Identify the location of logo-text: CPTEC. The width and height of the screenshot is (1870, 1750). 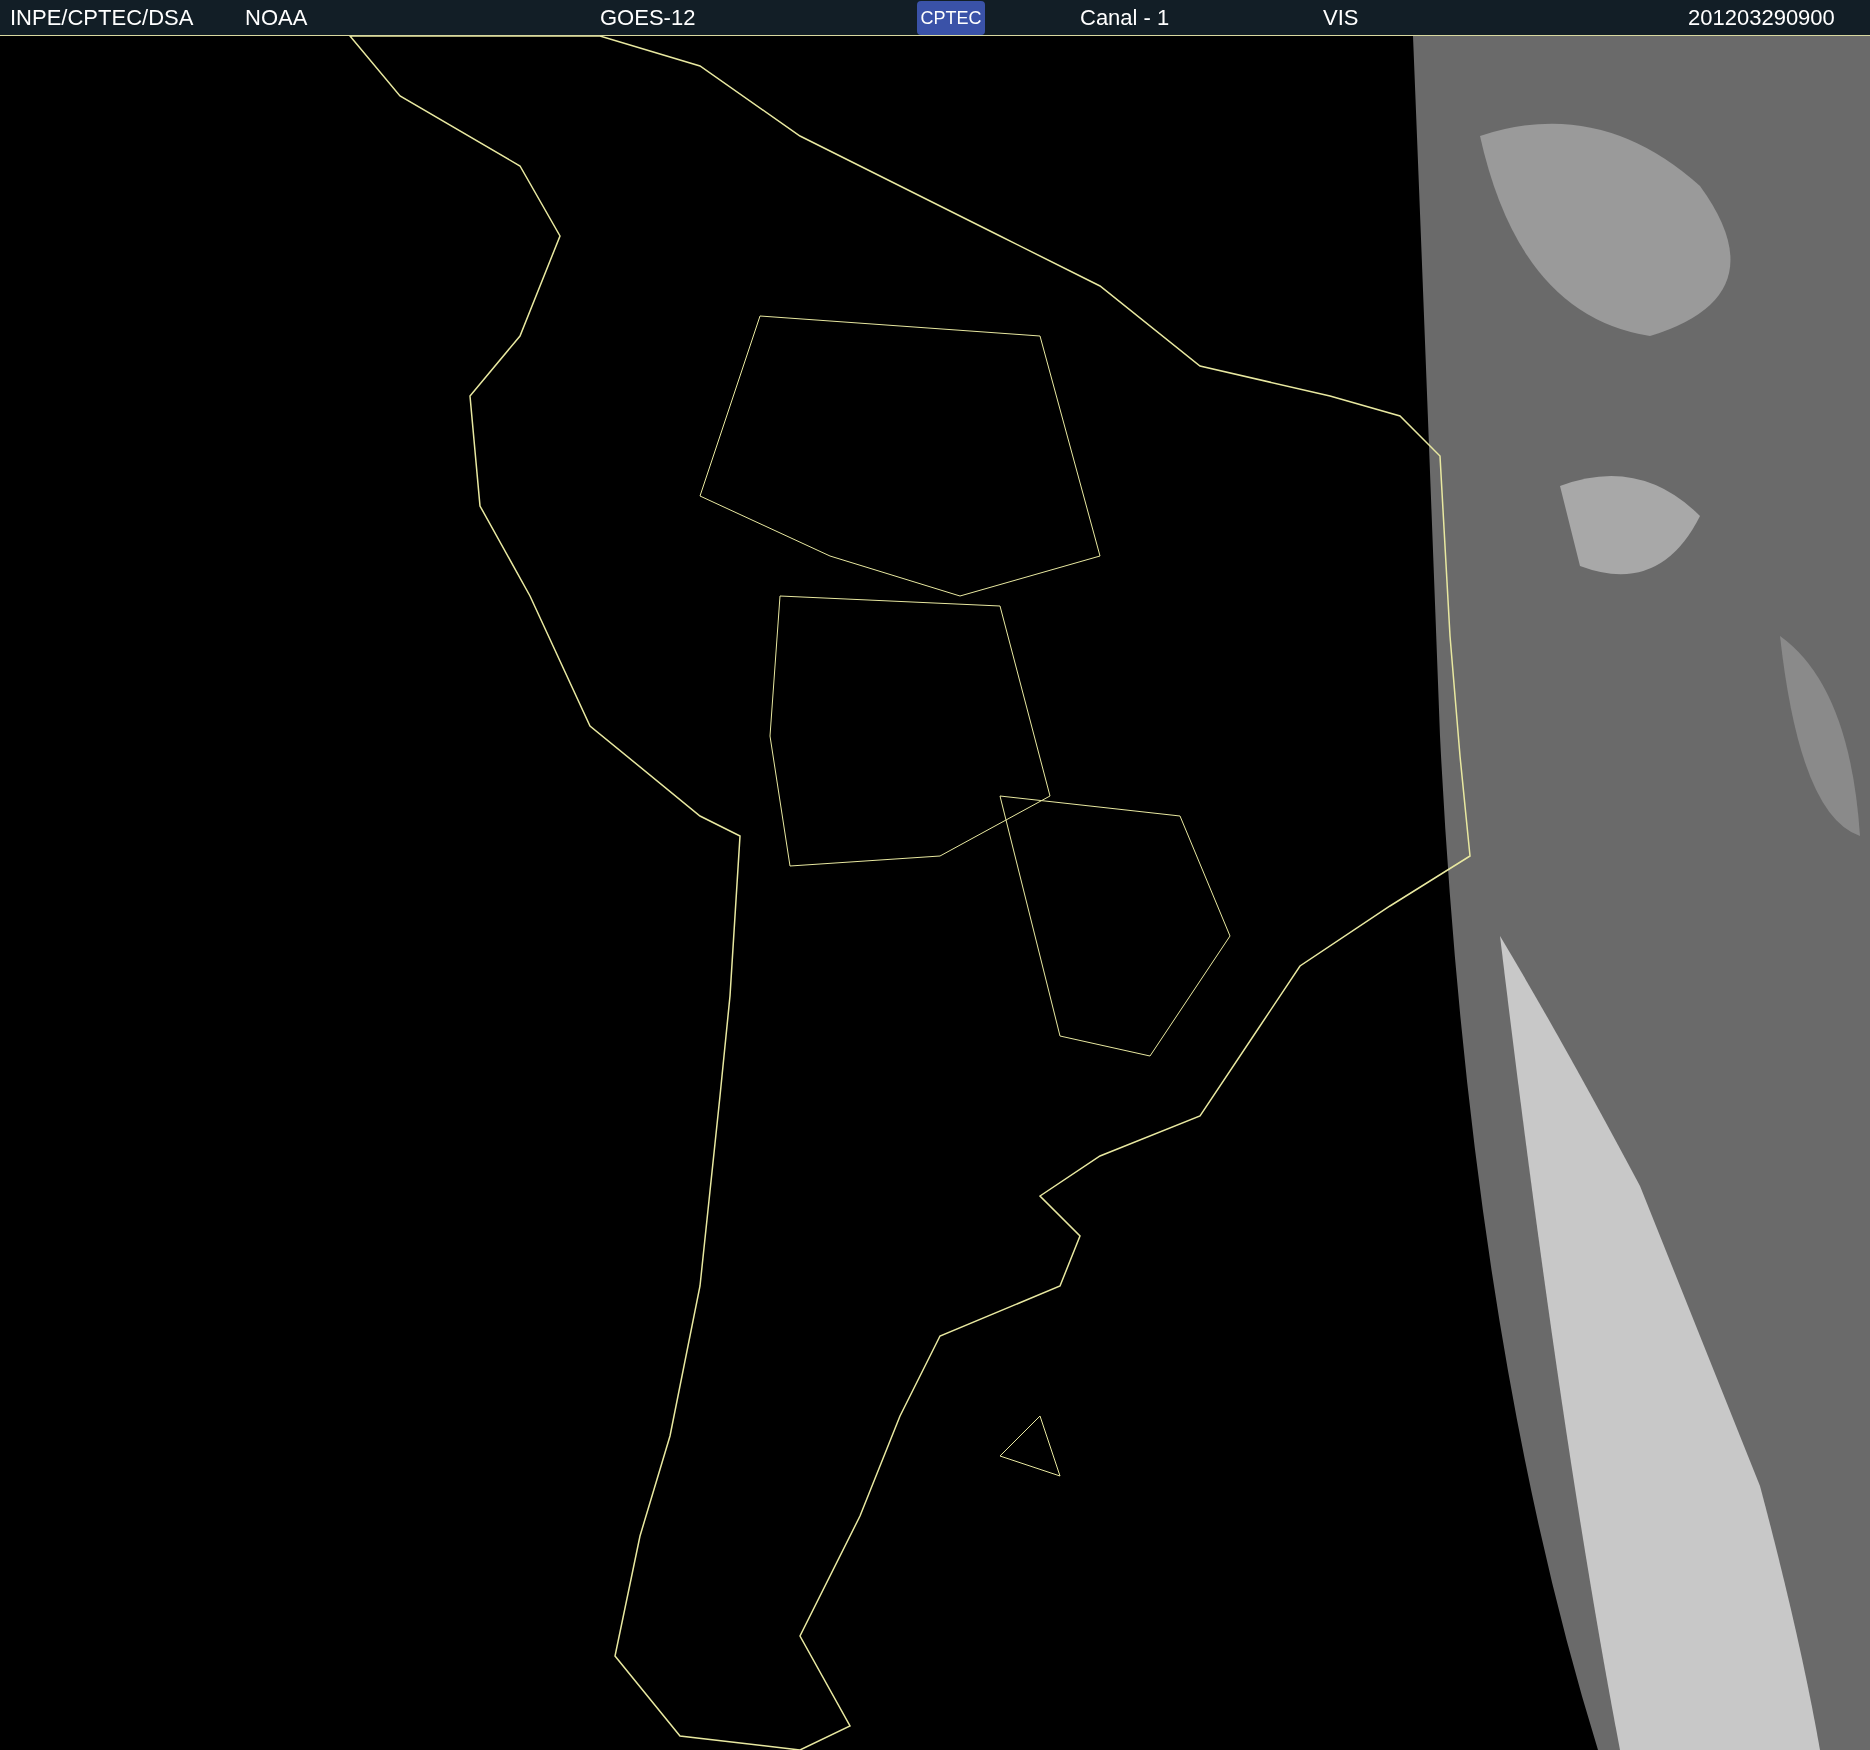
(951, 17).